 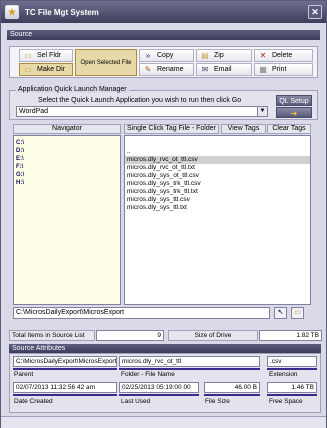 What do you see at coordinates (280, 313) in the screenshot?
I see `cursor-icon: ↖` at bounding box center [280, 313].